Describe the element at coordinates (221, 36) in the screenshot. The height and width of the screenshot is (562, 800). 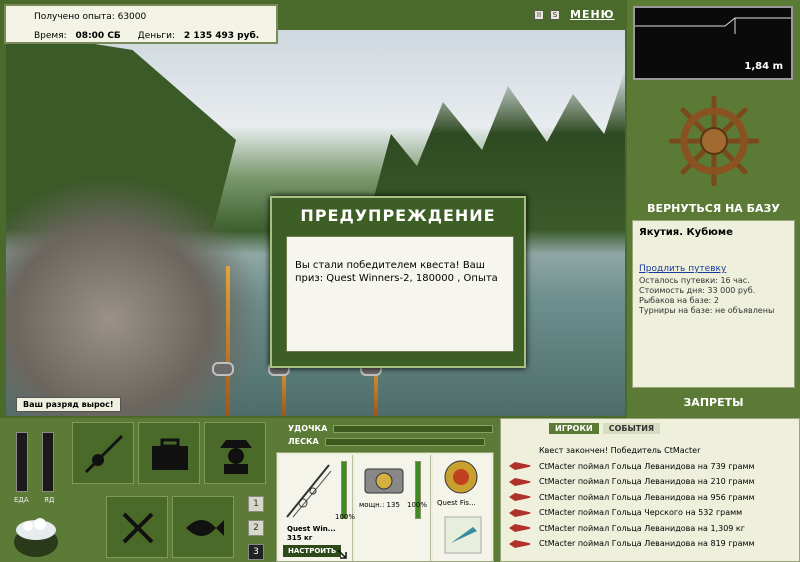
I see `money-value: 2 135 493 руб.` at that location.